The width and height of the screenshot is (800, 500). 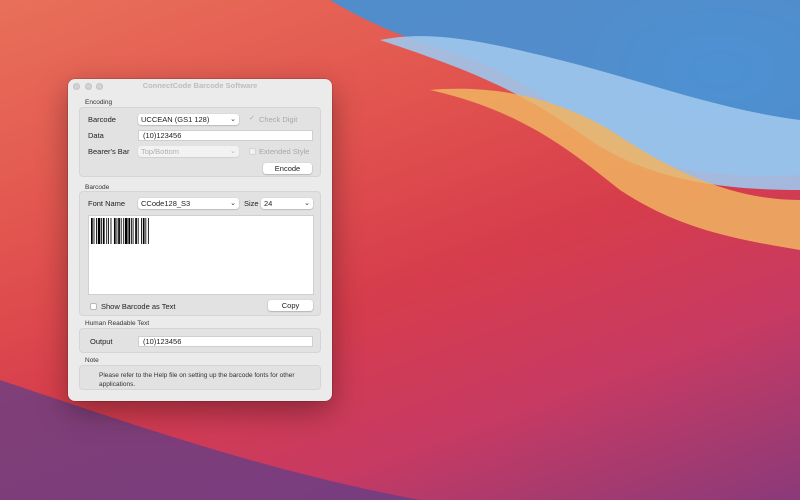 What do you see at coordinates (166, 203) in the screenshot?
I see `font-name-value: CCode128_S3` at bounding box center [166, 203].